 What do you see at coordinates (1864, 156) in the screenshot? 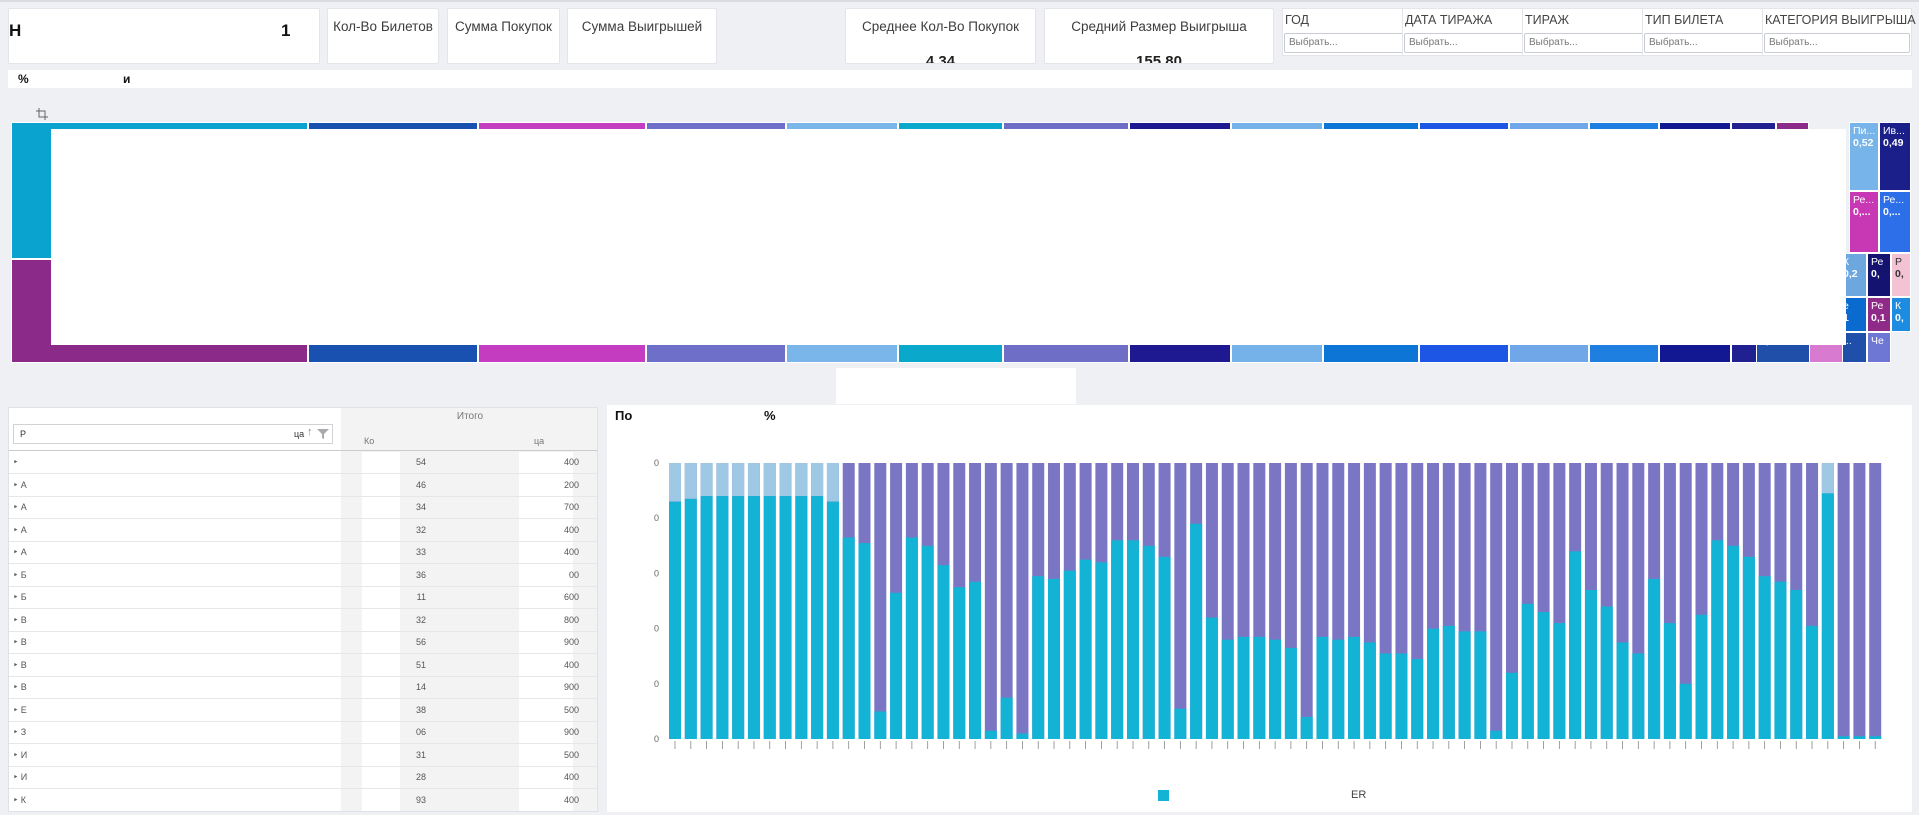
I see `treemap-cell-labeled: Пи... 0,52` at bounding box center [1864, 156].